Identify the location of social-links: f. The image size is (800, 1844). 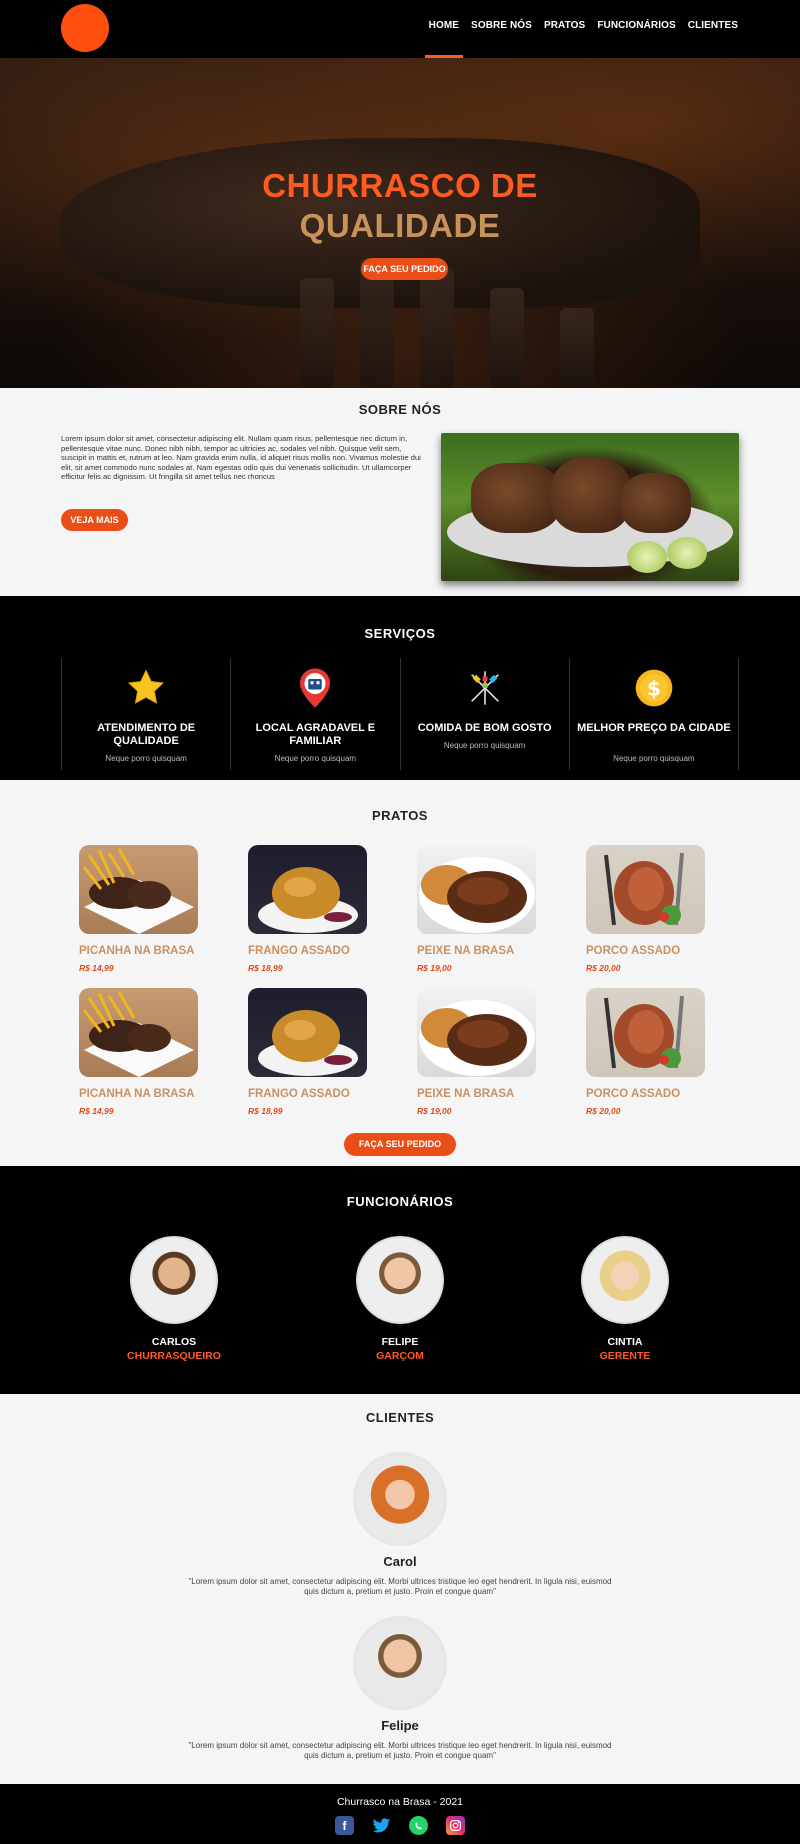
(400, 1825).